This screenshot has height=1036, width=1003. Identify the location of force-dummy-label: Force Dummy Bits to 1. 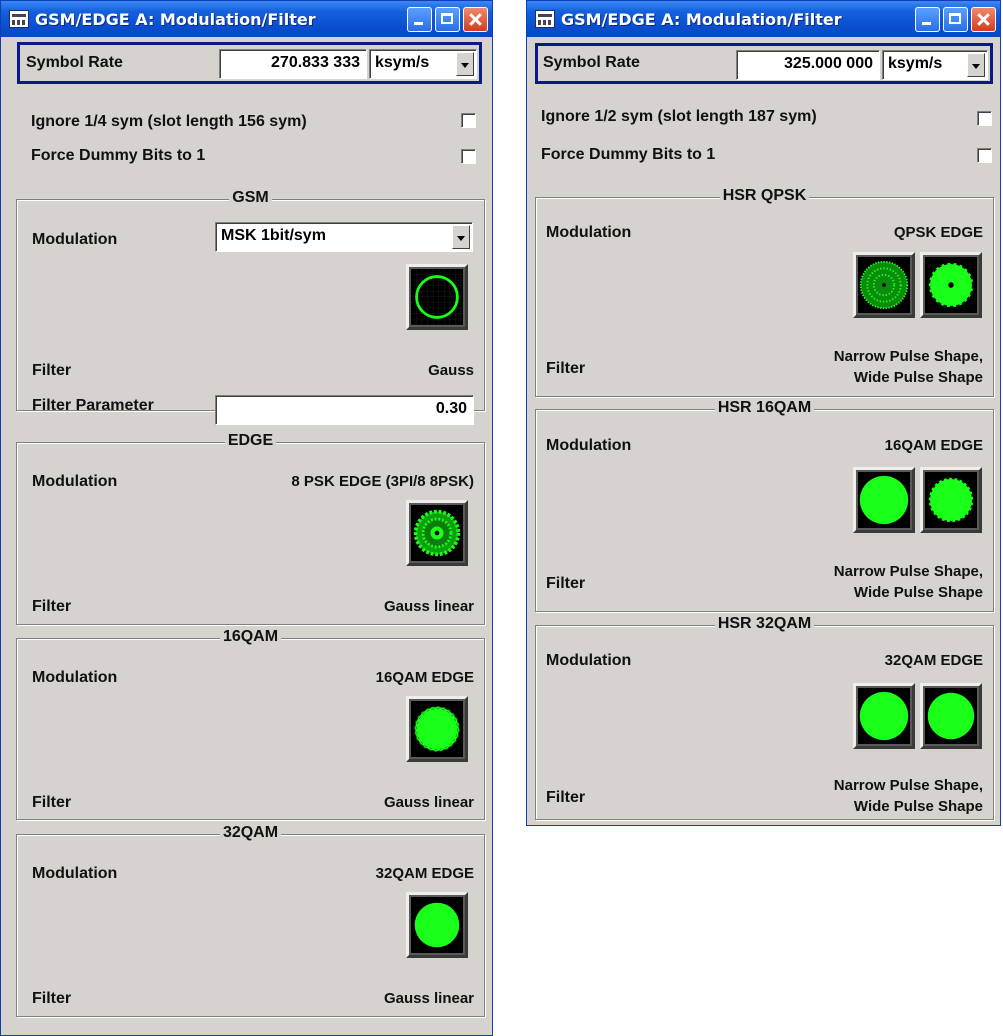
(628, 154).